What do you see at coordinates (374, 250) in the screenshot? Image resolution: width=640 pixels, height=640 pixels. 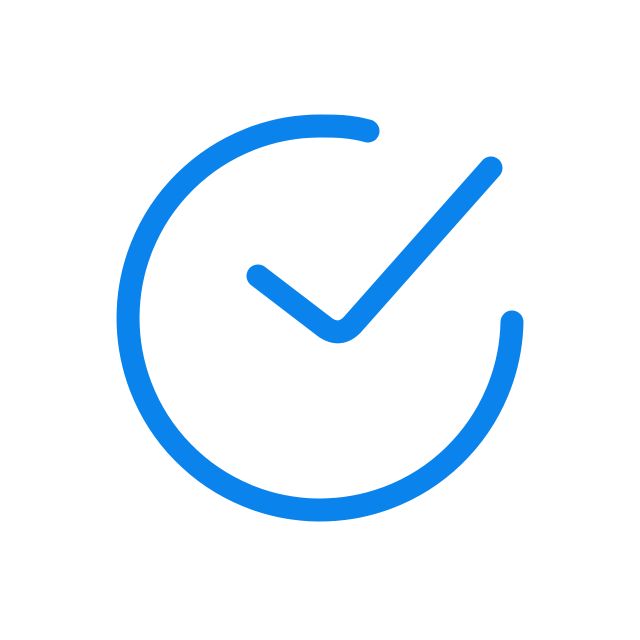 I see `checkmark-icon` at bounding box center [374, 250].